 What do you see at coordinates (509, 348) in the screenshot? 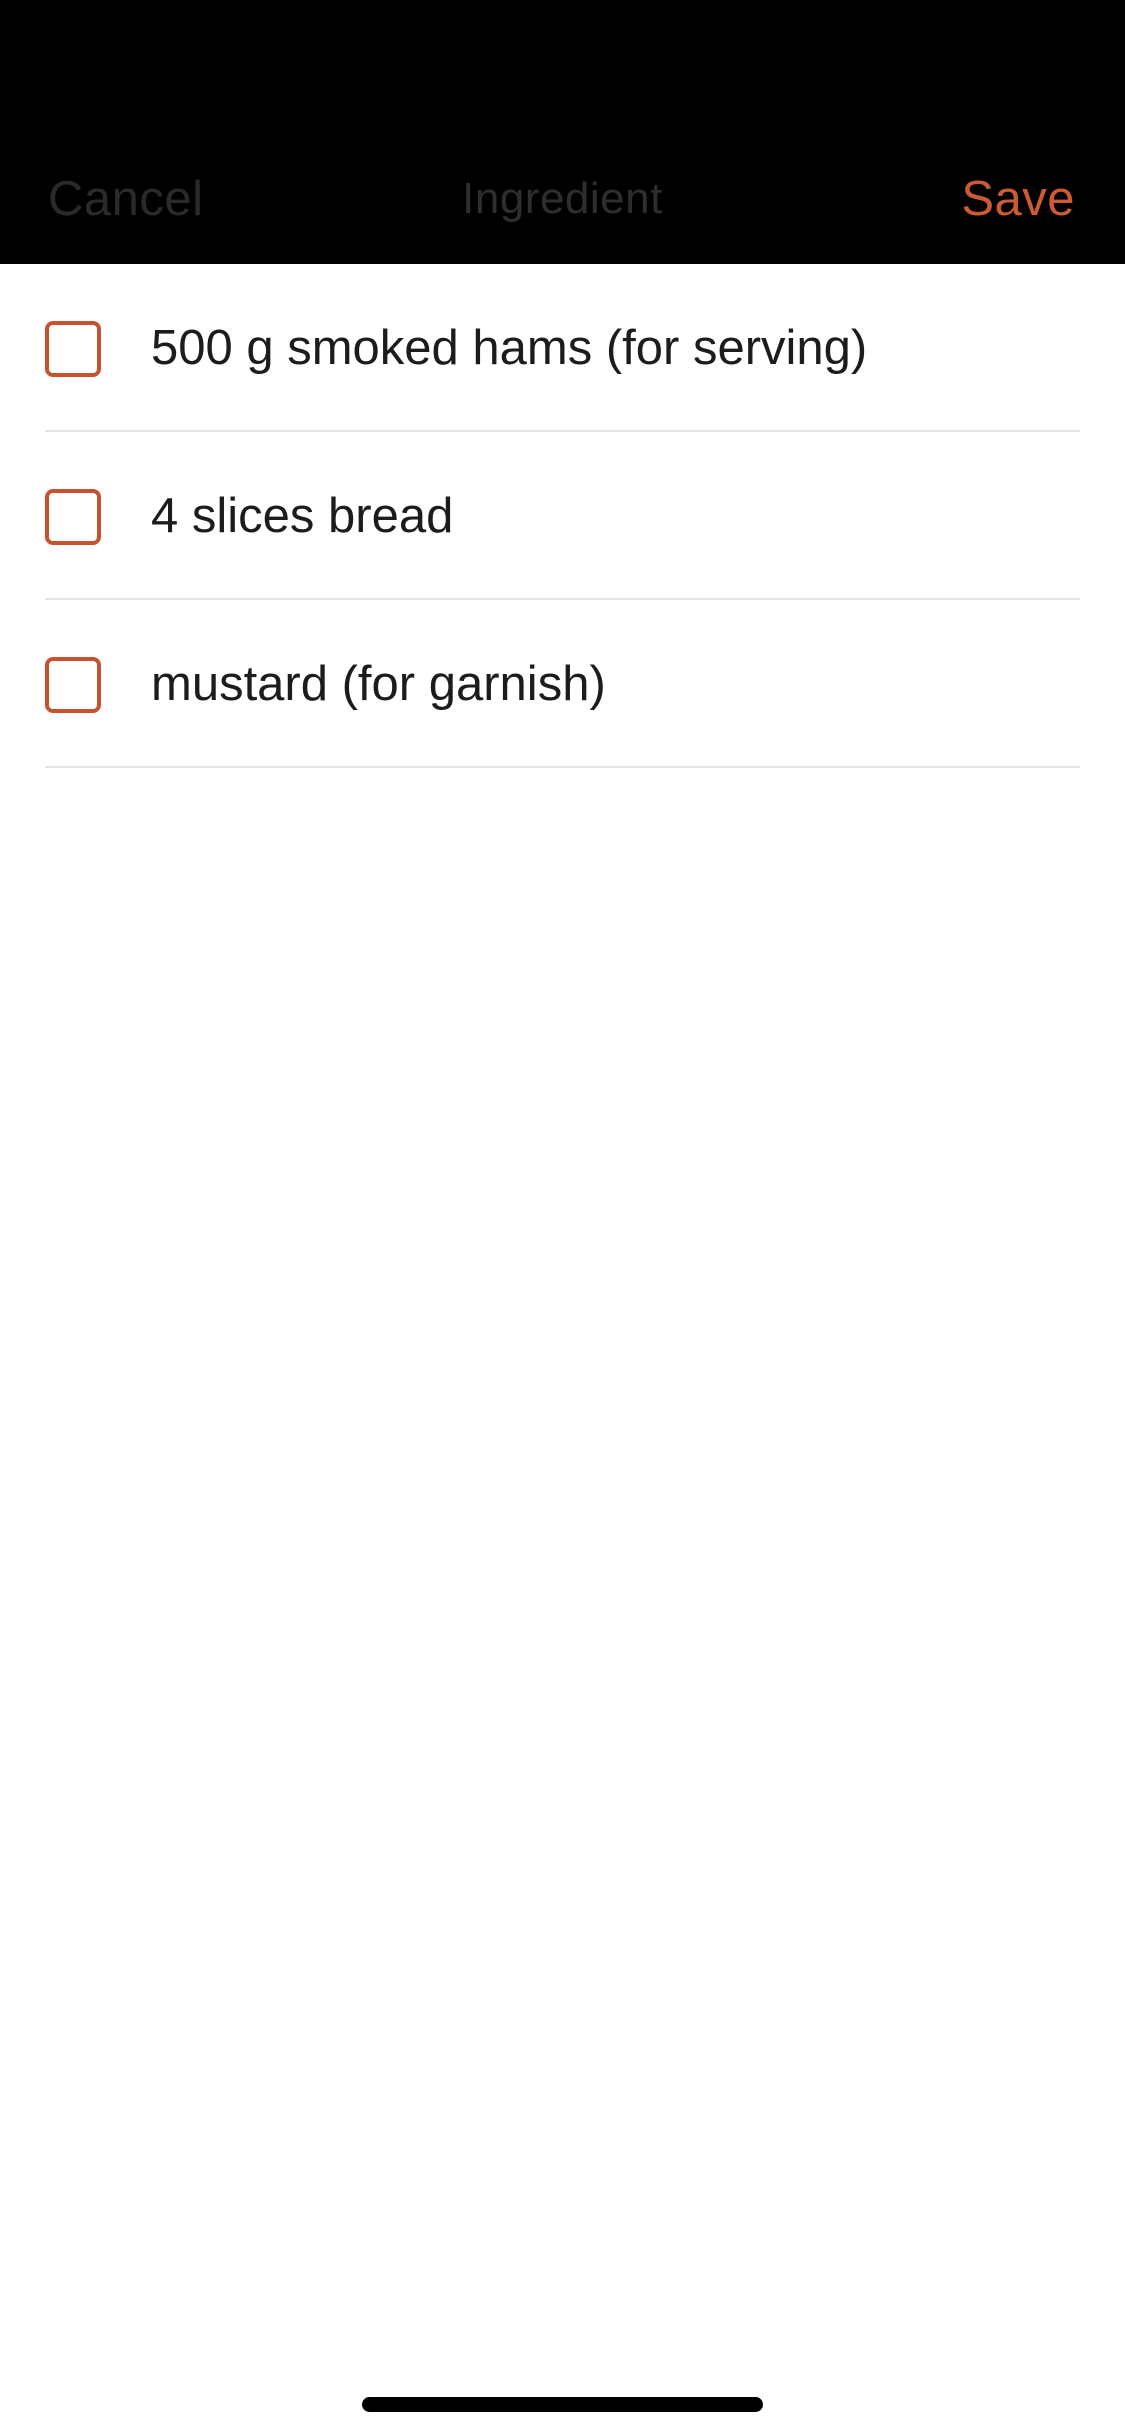
I see `ingredient-label: 500 g smoked hams (for serving)` at bounding box center [509, 348].